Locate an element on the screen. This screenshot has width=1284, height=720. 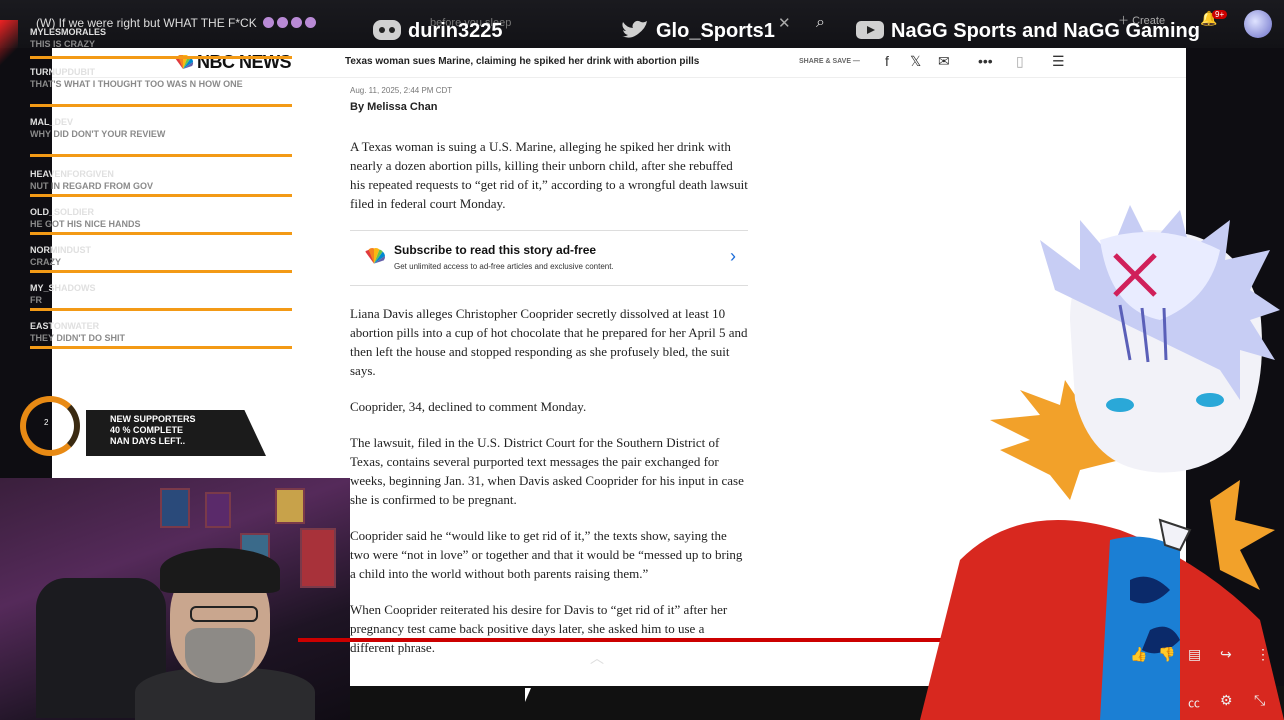
settings-icon: ⚙ is located at coordinates (1226, 700).